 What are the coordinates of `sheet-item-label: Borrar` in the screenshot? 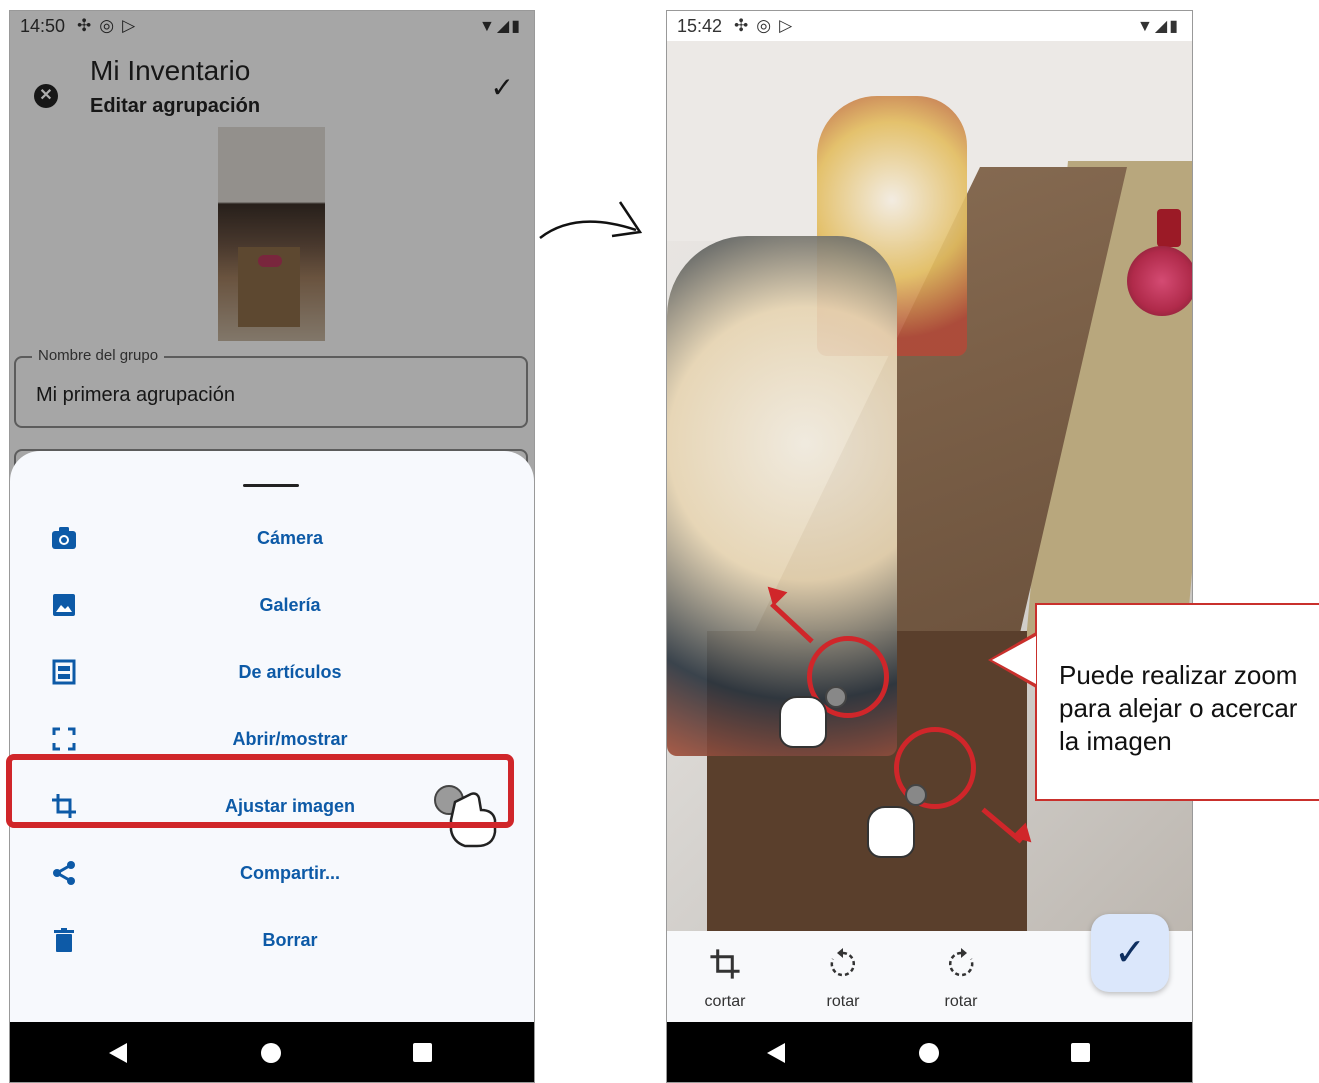 It's located at (290, 940).